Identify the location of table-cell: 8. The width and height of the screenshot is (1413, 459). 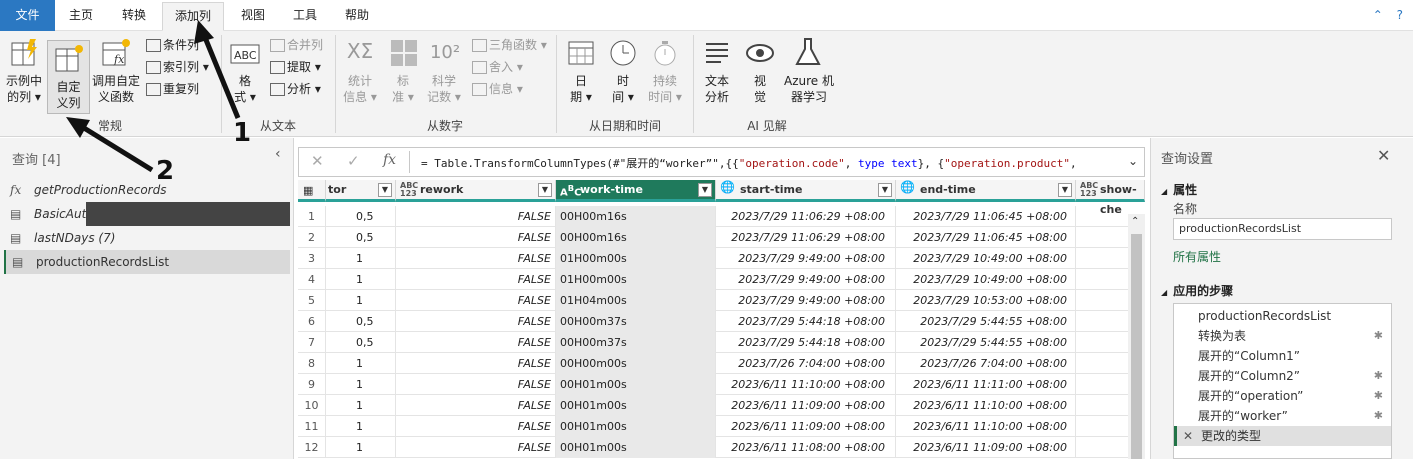
(312, 363).